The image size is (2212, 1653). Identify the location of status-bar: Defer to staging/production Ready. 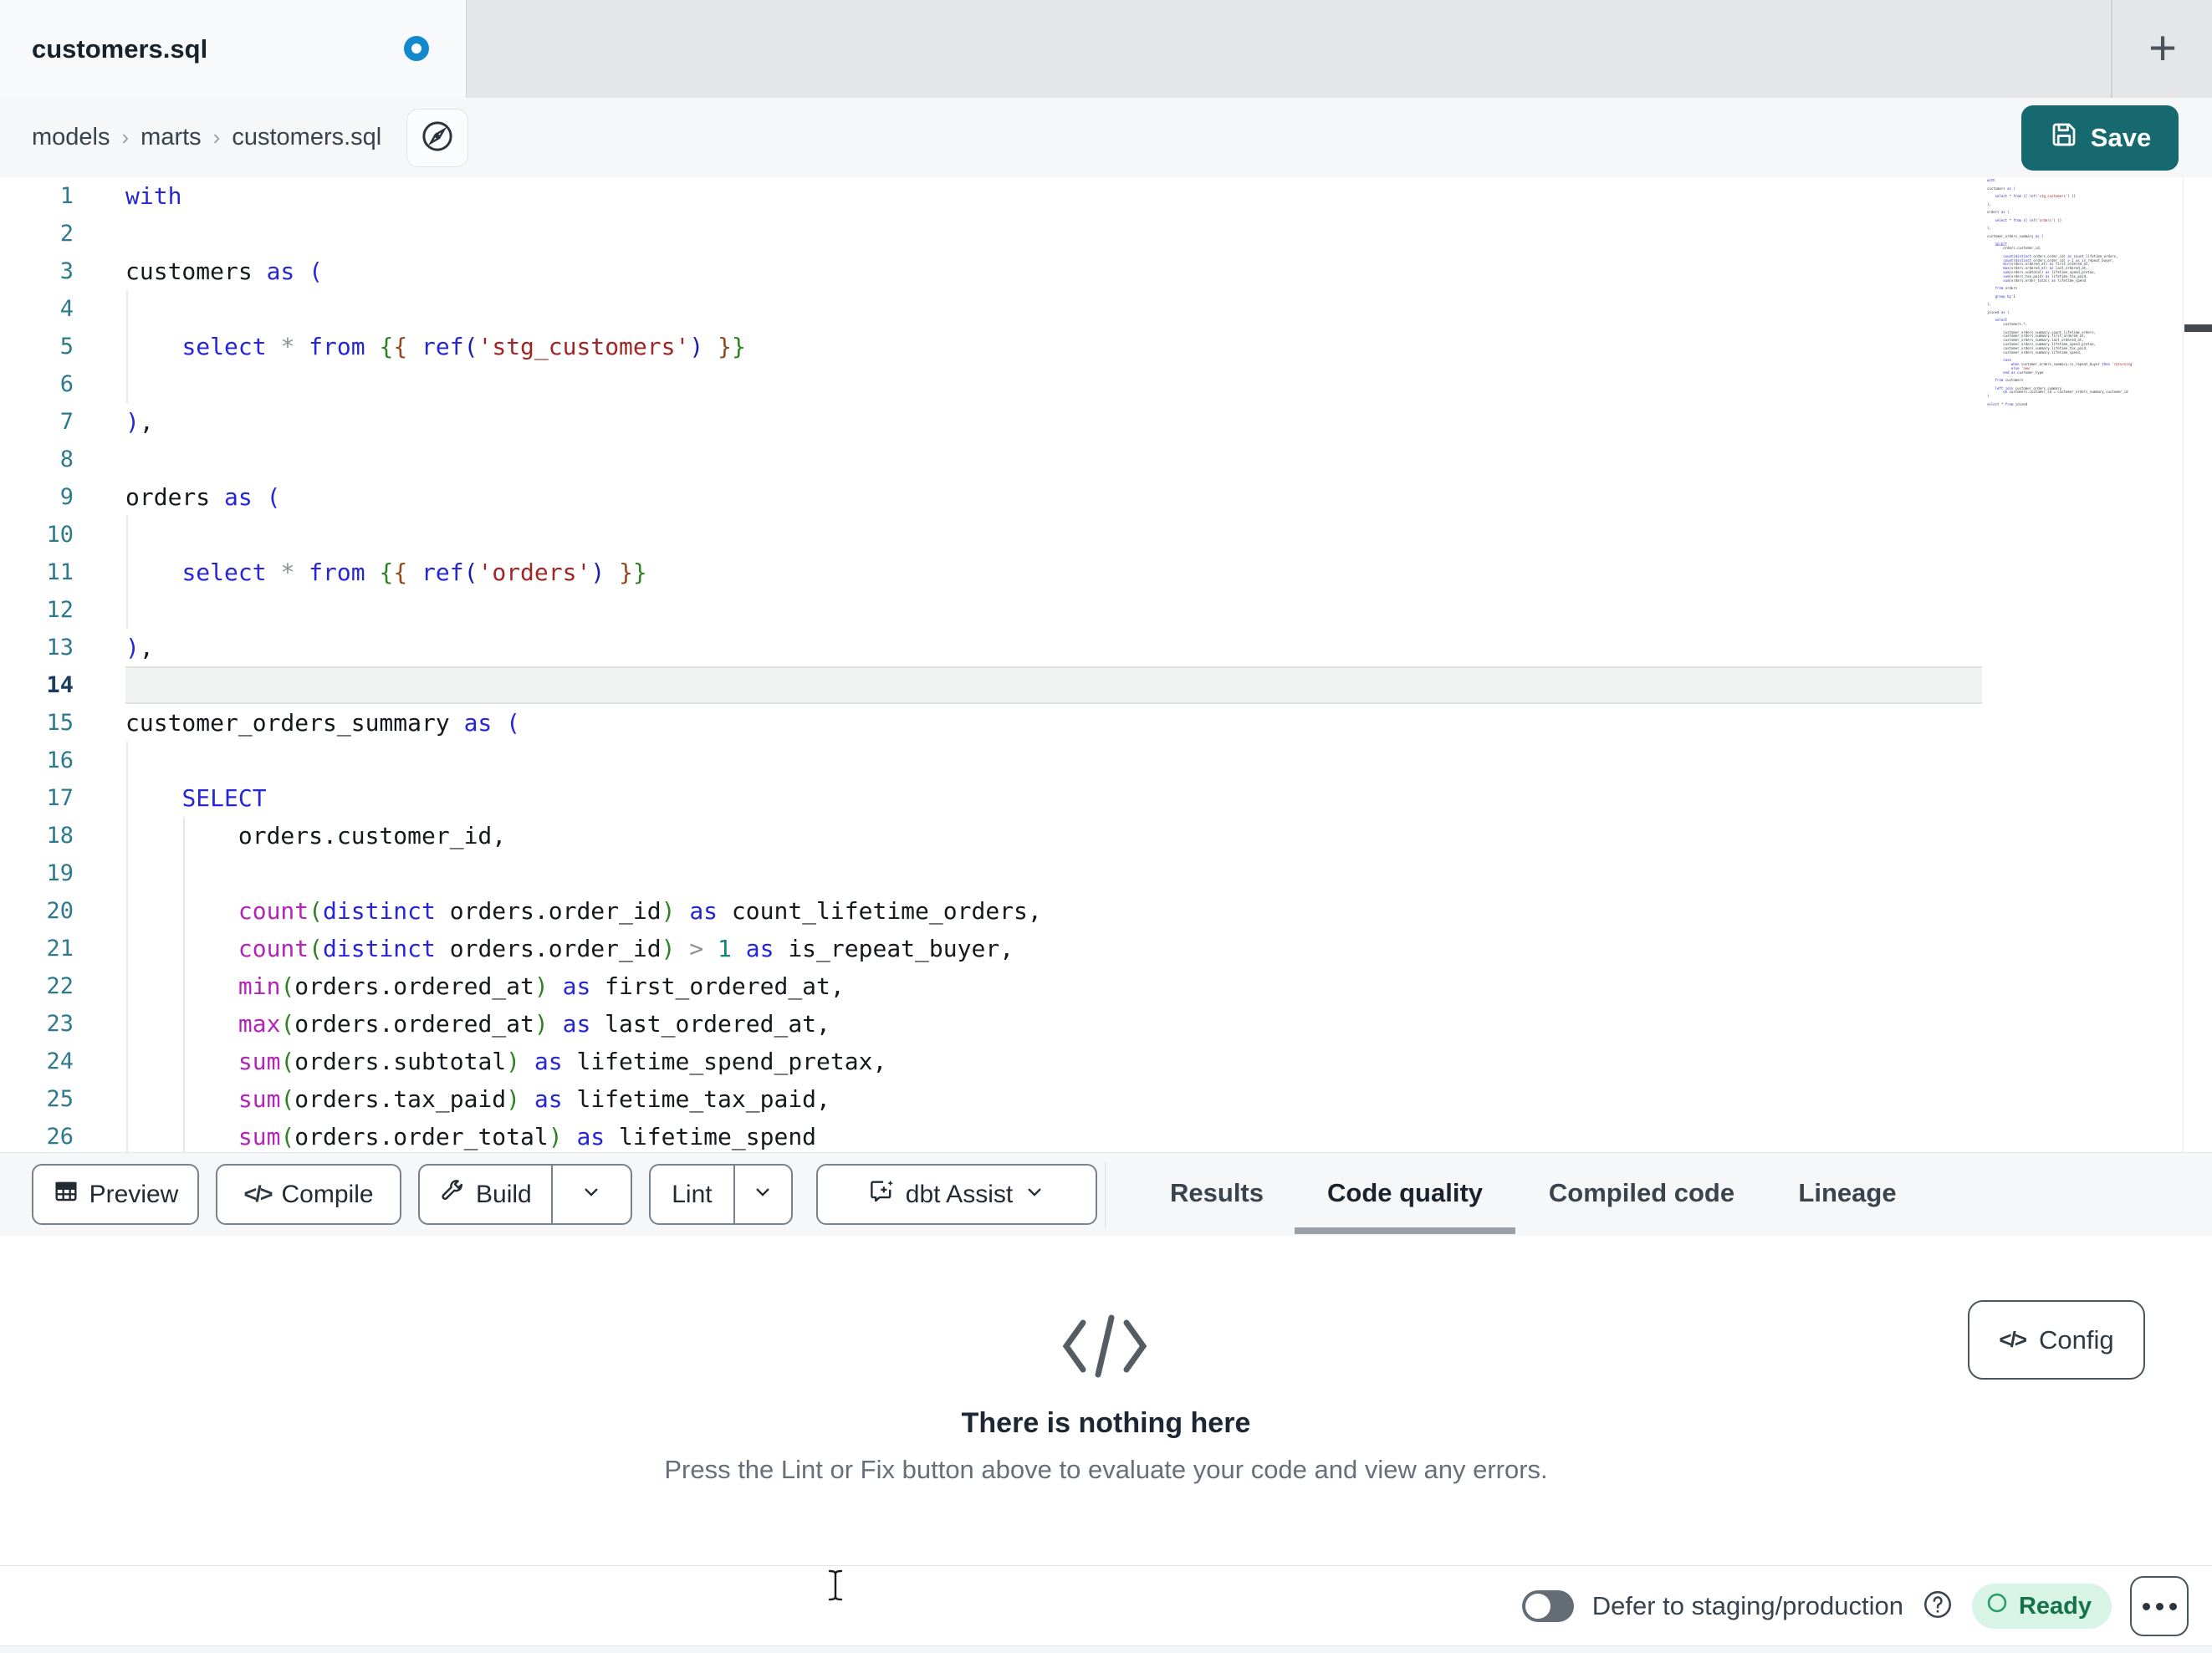
(1106, 1605).